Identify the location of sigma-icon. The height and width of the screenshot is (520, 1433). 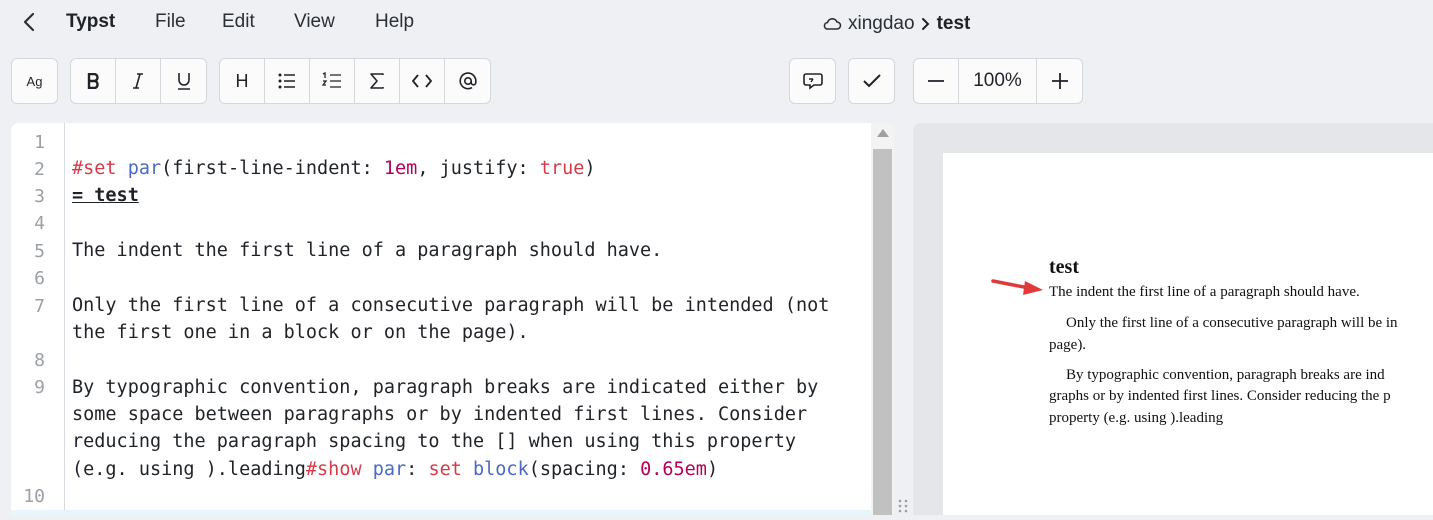
(377, 81).